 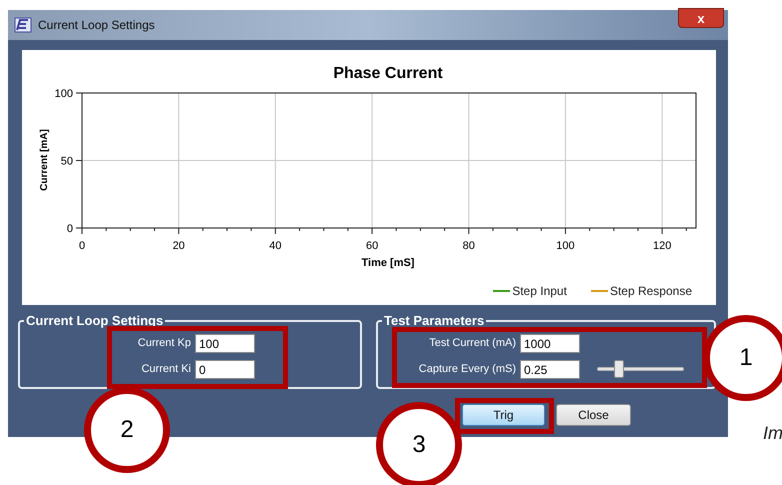 I want to click on y-tick-label: 50, so click(x=66, y=162).